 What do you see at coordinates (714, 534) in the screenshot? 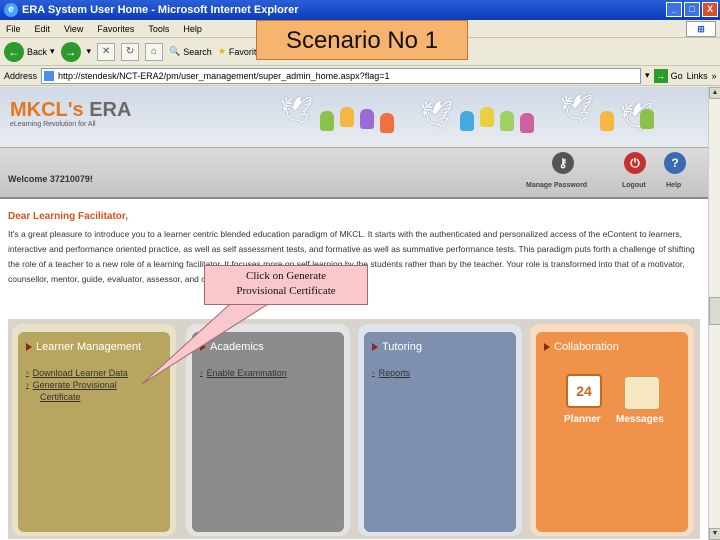
I see `scroll-down-icon: ▼` at bounding box center [714, 534].